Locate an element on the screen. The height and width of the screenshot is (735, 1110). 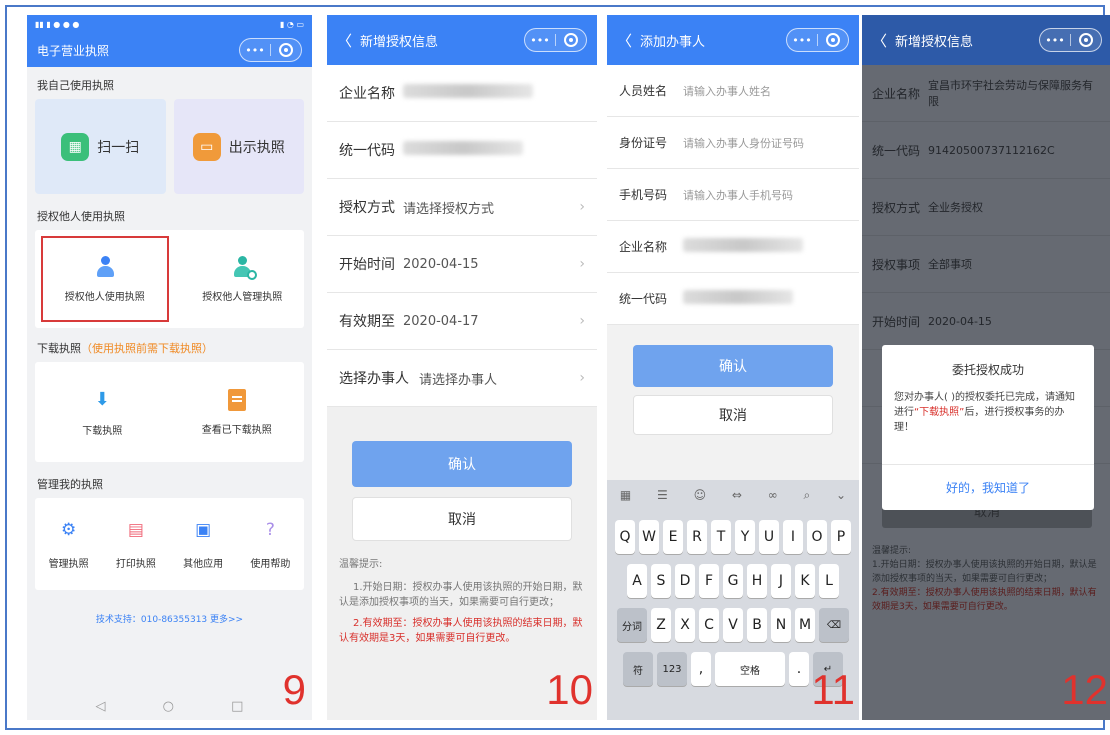
letter-key: W is located at coordinates (649, 537).